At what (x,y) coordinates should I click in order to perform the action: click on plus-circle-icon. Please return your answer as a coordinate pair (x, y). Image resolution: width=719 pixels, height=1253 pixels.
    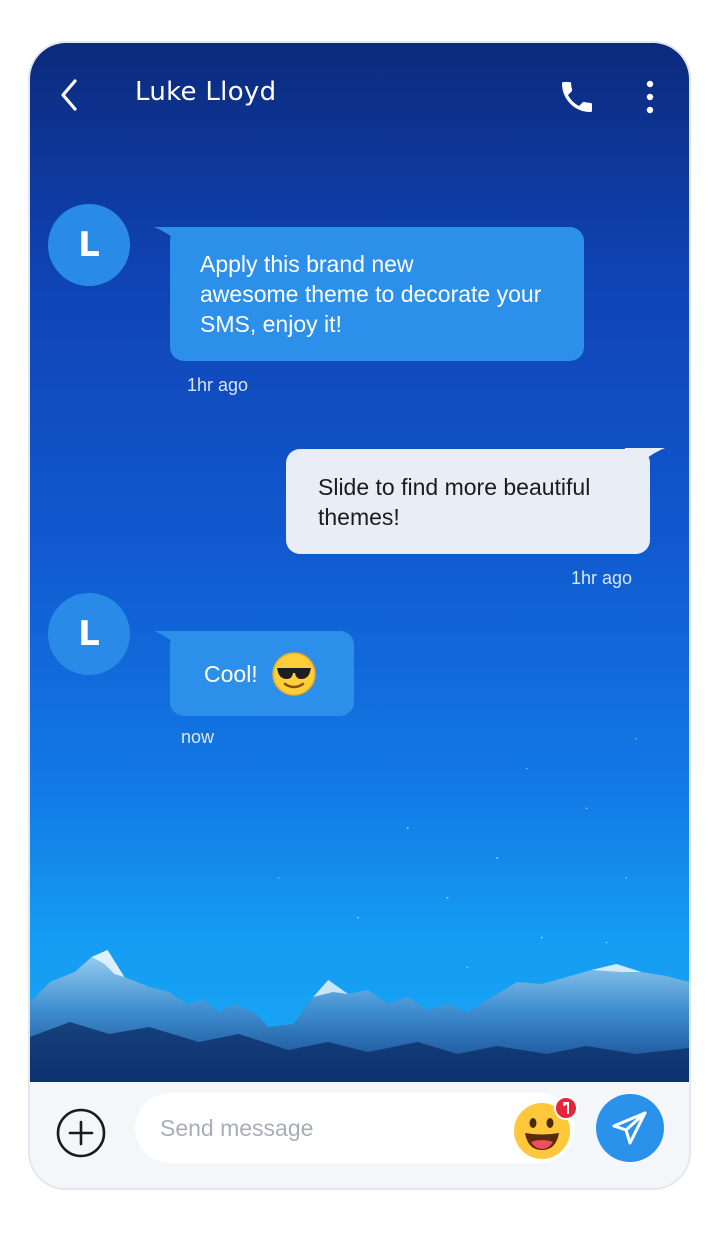
    Looking at the image, I should click on (81, 1133).